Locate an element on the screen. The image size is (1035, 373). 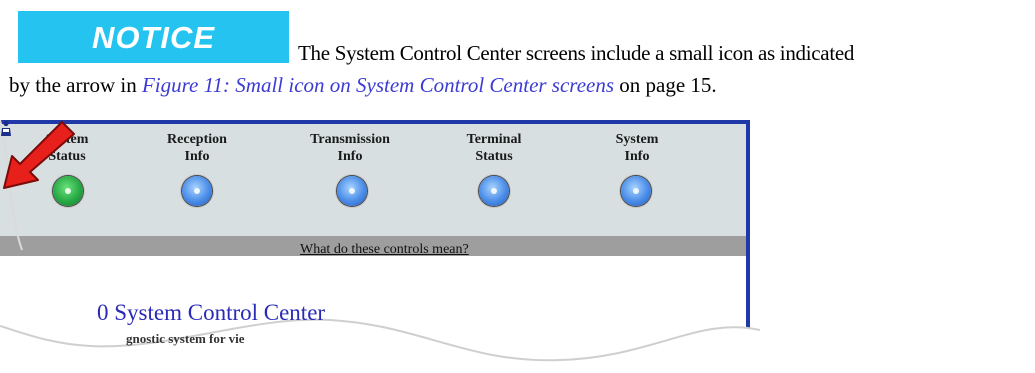
status-item-reception-info: Reception Info is located at coordinates (197, 148).